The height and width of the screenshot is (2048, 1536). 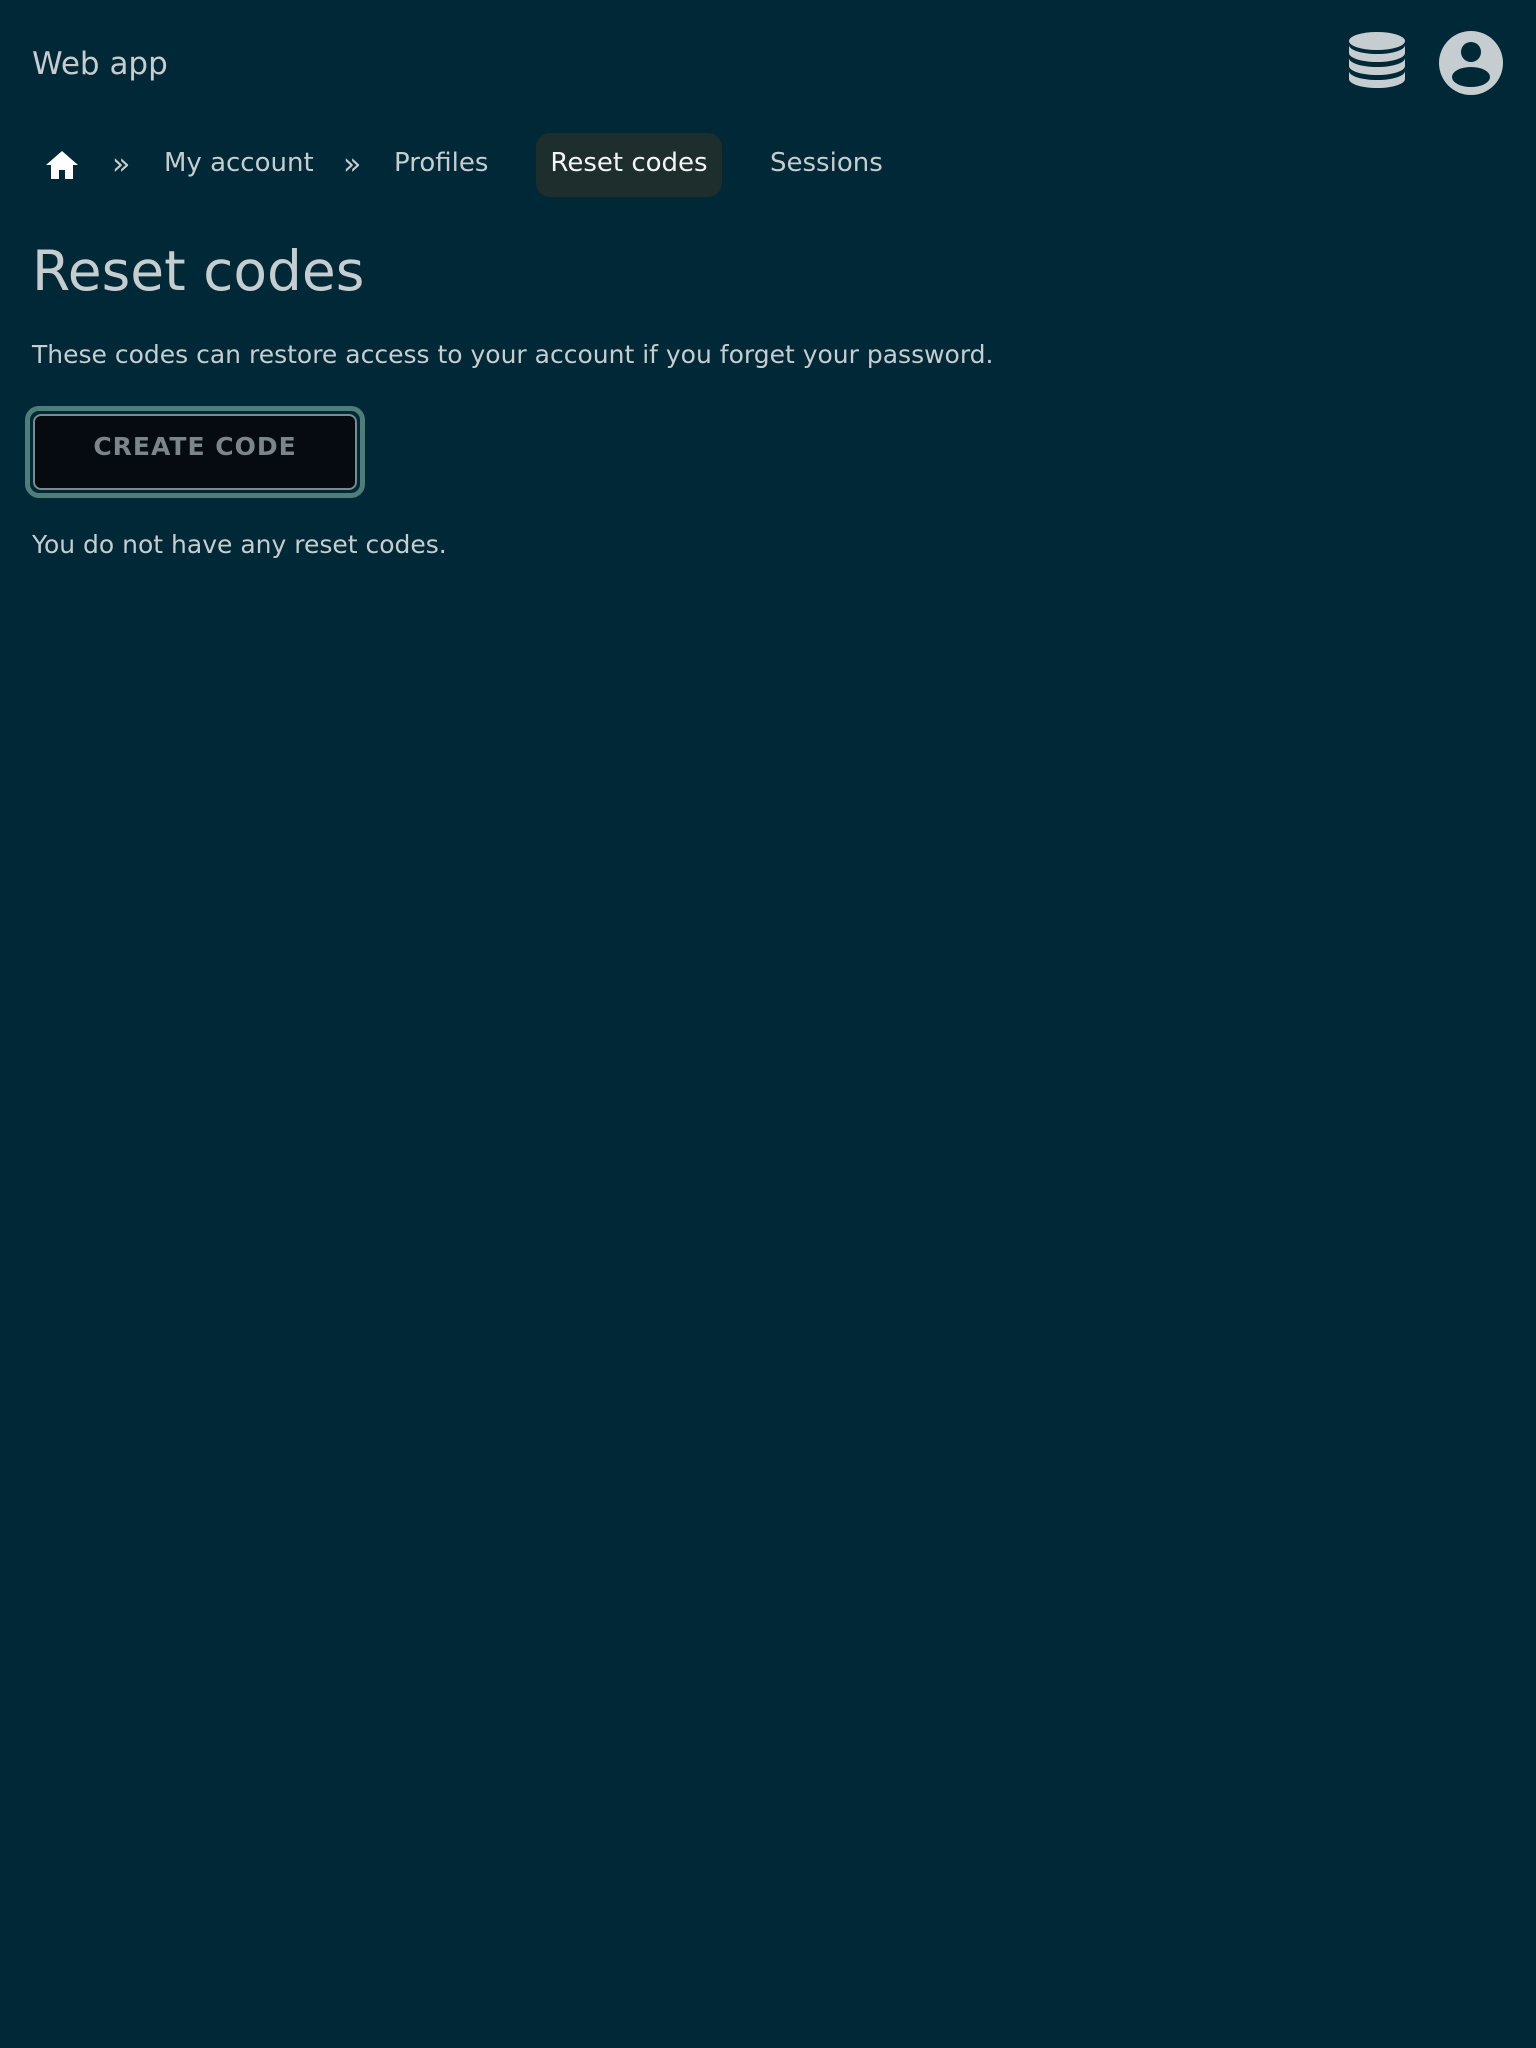 What do you see at coordinates (239, 165) in the screenshot?
I see `breadcrumb-my-account: My account` at bounding box center [239, 165].